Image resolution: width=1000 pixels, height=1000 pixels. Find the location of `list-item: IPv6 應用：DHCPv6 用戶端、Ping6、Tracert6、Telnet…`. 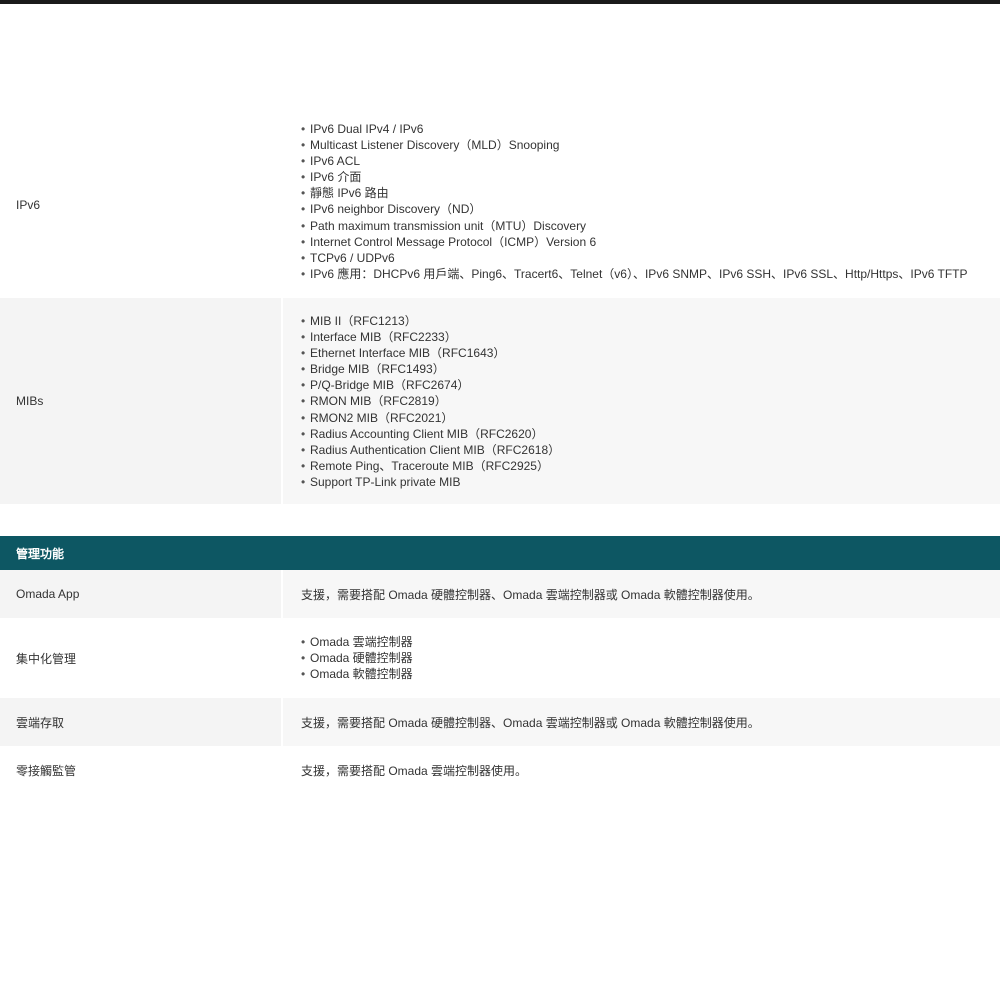

list-item: IPv6 應用：DHCPv6 用戶端、Ping6、Tracert6、Telnet… is located at coordinates (634, 274).